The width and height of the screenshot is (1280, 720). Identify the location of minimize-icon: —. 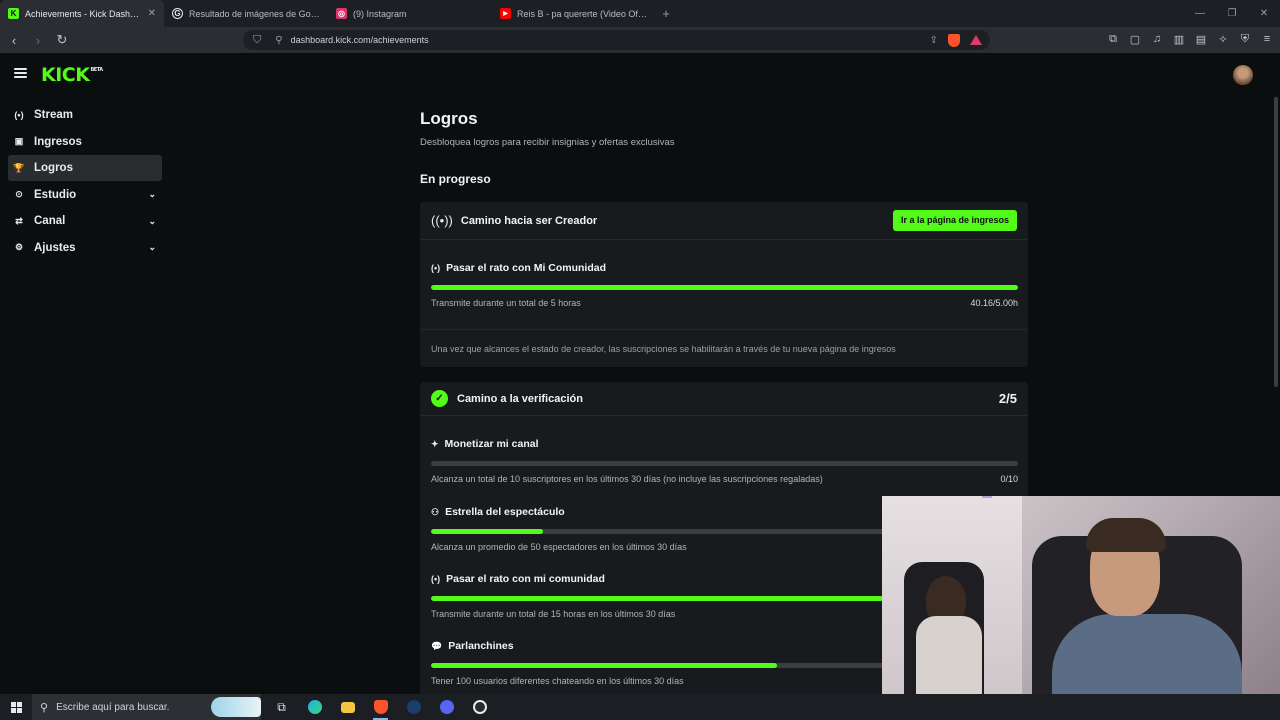
(1200, 13).